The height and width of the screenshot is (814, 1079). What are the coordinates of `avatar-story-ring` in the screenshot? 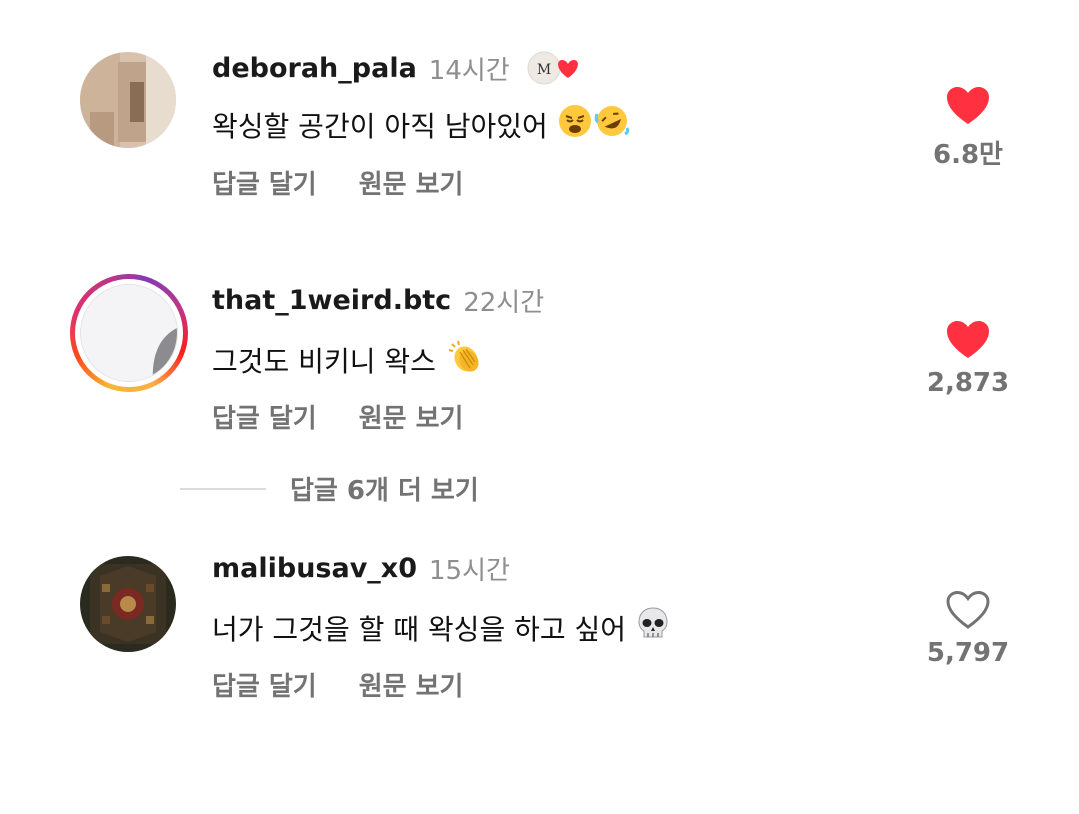 It's located at (129, 333).